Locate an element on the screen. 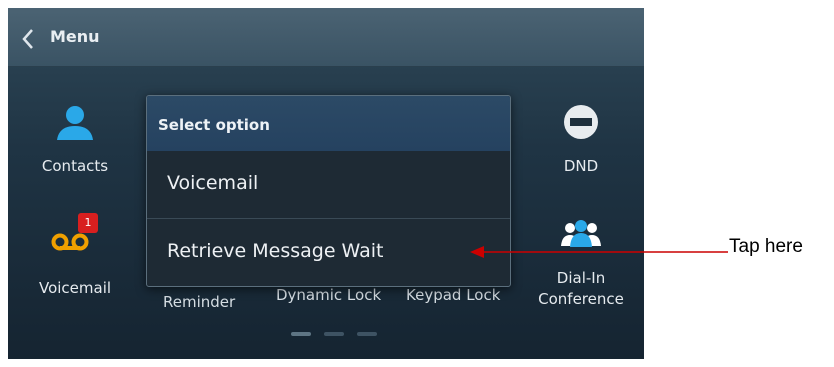 The width and height of the screenshot is (834, 367). reminder-label: Reminder is located at coordinates (199, 302).